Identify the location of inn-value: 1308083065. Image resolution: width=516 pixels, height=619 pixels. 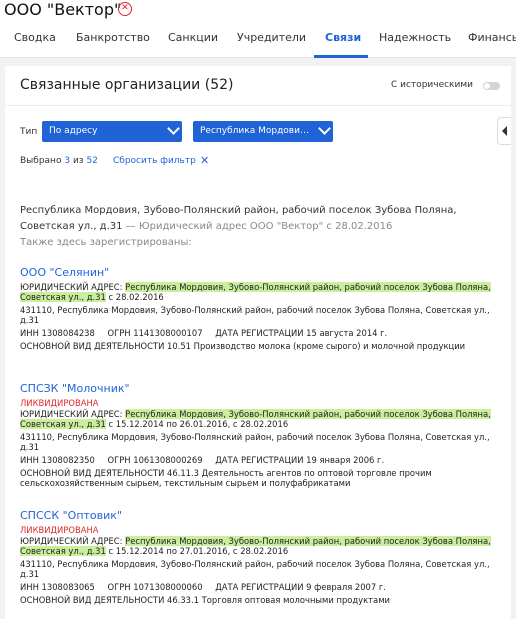
(68, 587).